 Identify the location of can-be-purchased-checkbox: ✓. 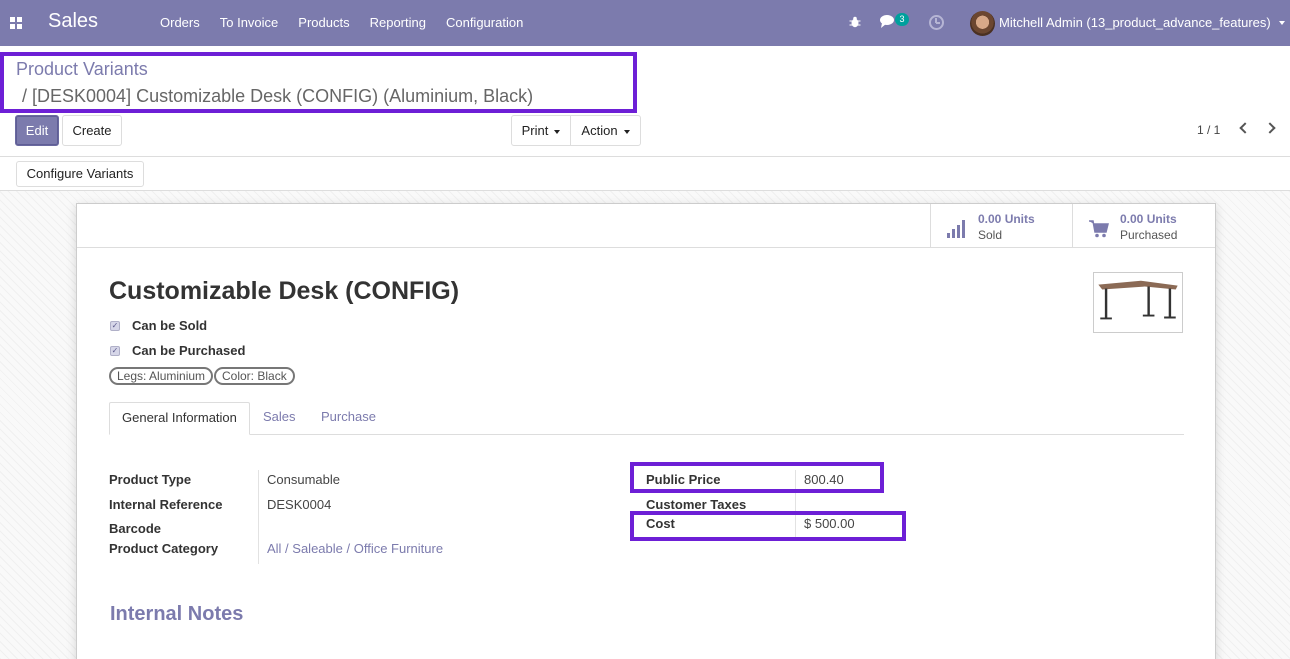
(115, 351).